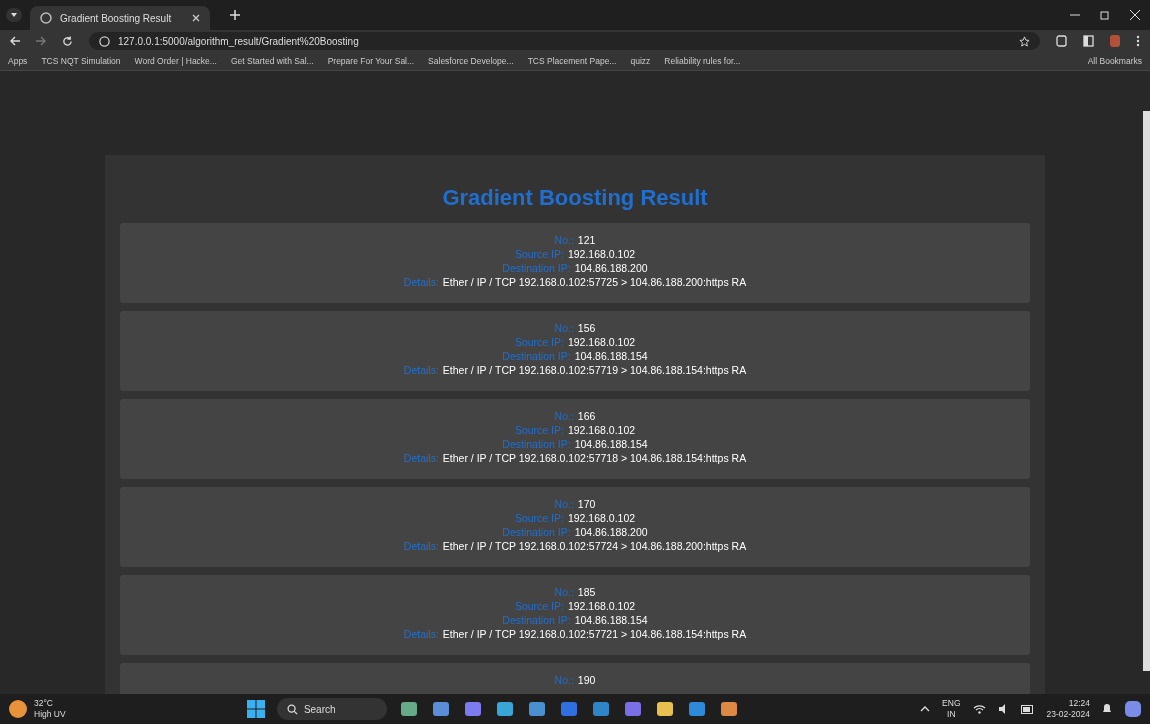 The image size is (1150, 724). I want to click on forward-icon, so click(41, 41).